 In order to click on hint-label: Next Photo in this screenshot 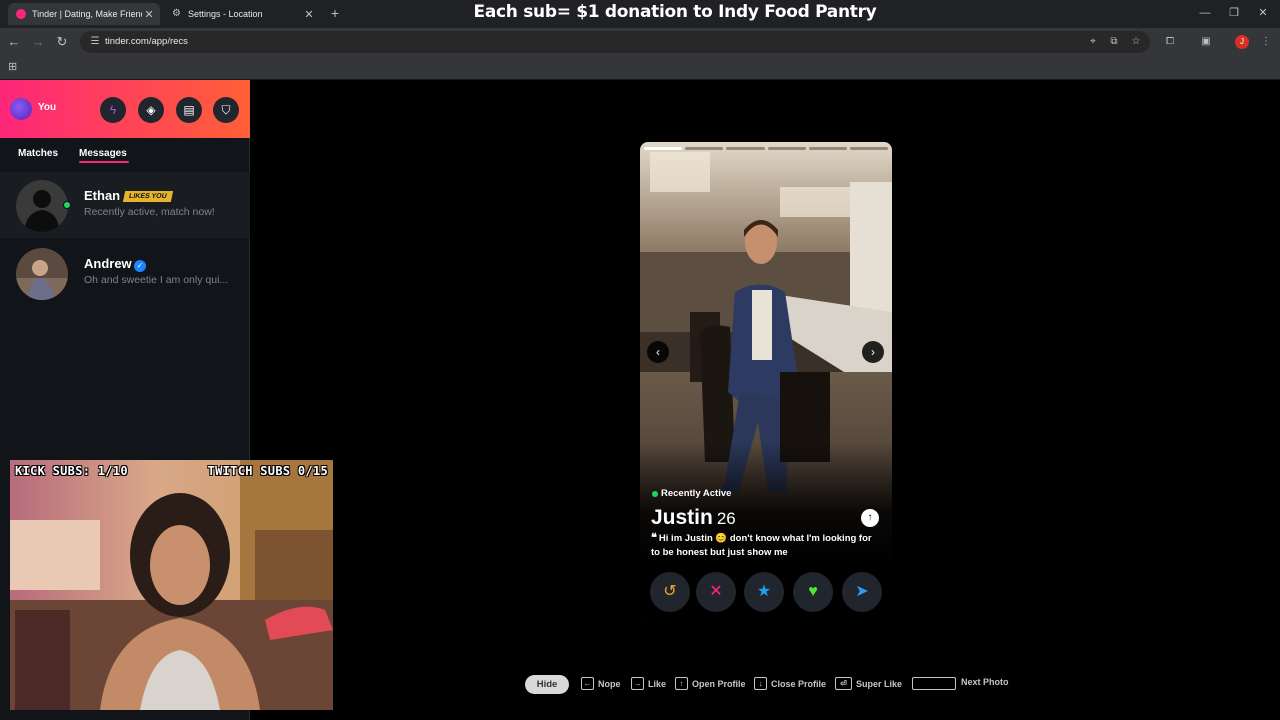, I will do `click(985, 682)`.